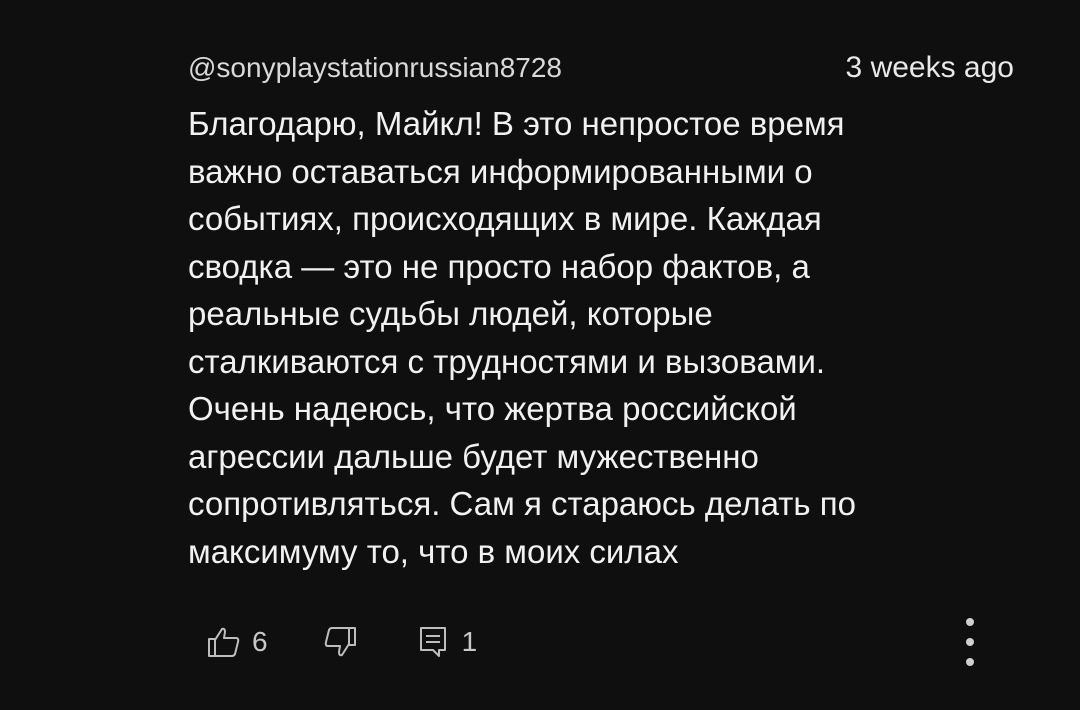  Describe the element at coordinates (433, 551) in the screenshot. I see `comment-text-line: максимуму то, что в моих силах` at that location.